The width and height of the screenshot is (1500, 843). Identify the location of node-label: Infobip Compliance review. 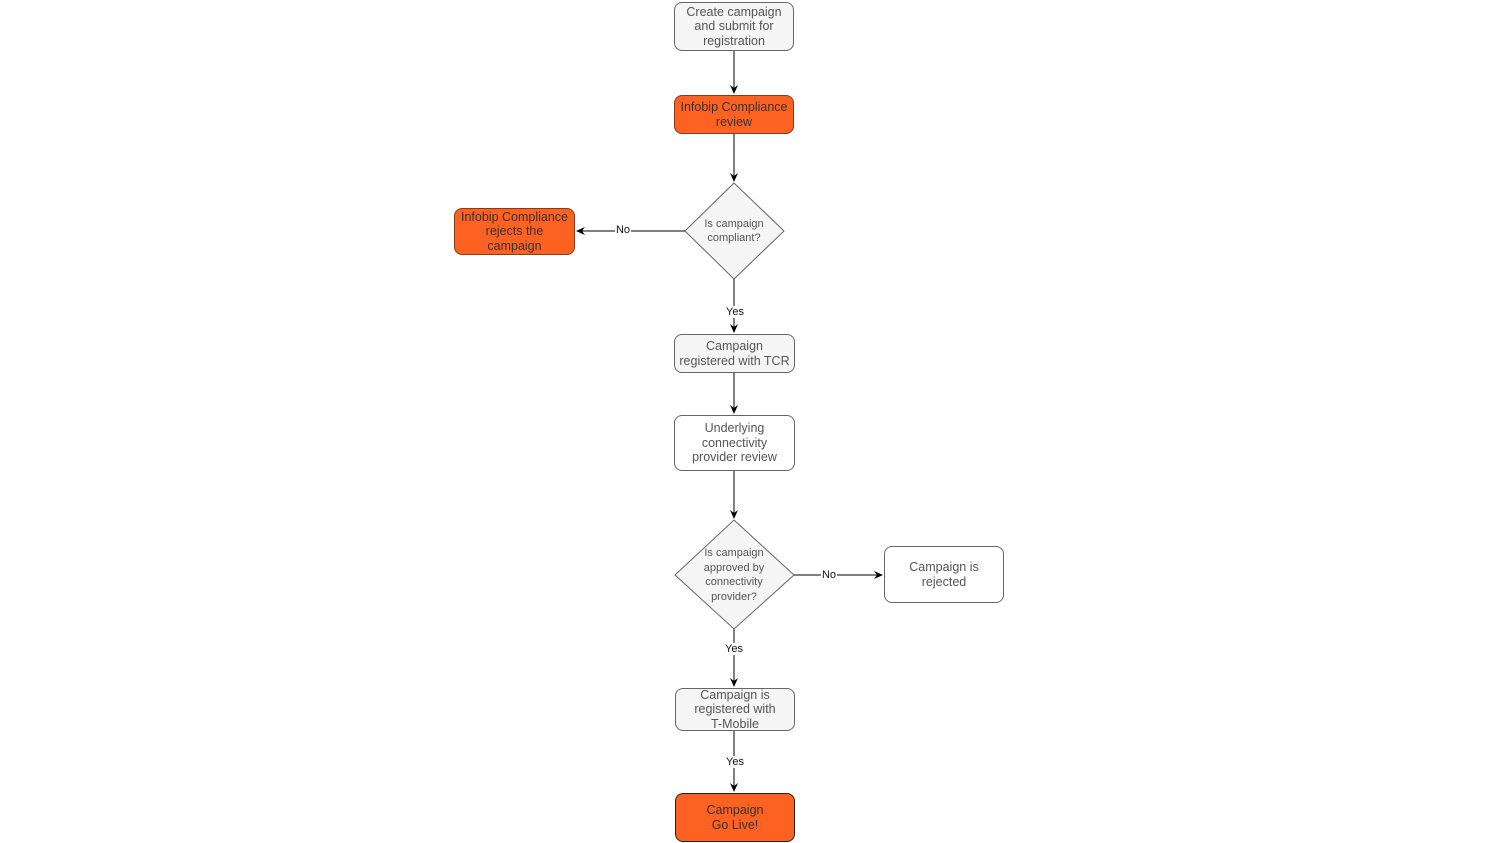
(734, 114).